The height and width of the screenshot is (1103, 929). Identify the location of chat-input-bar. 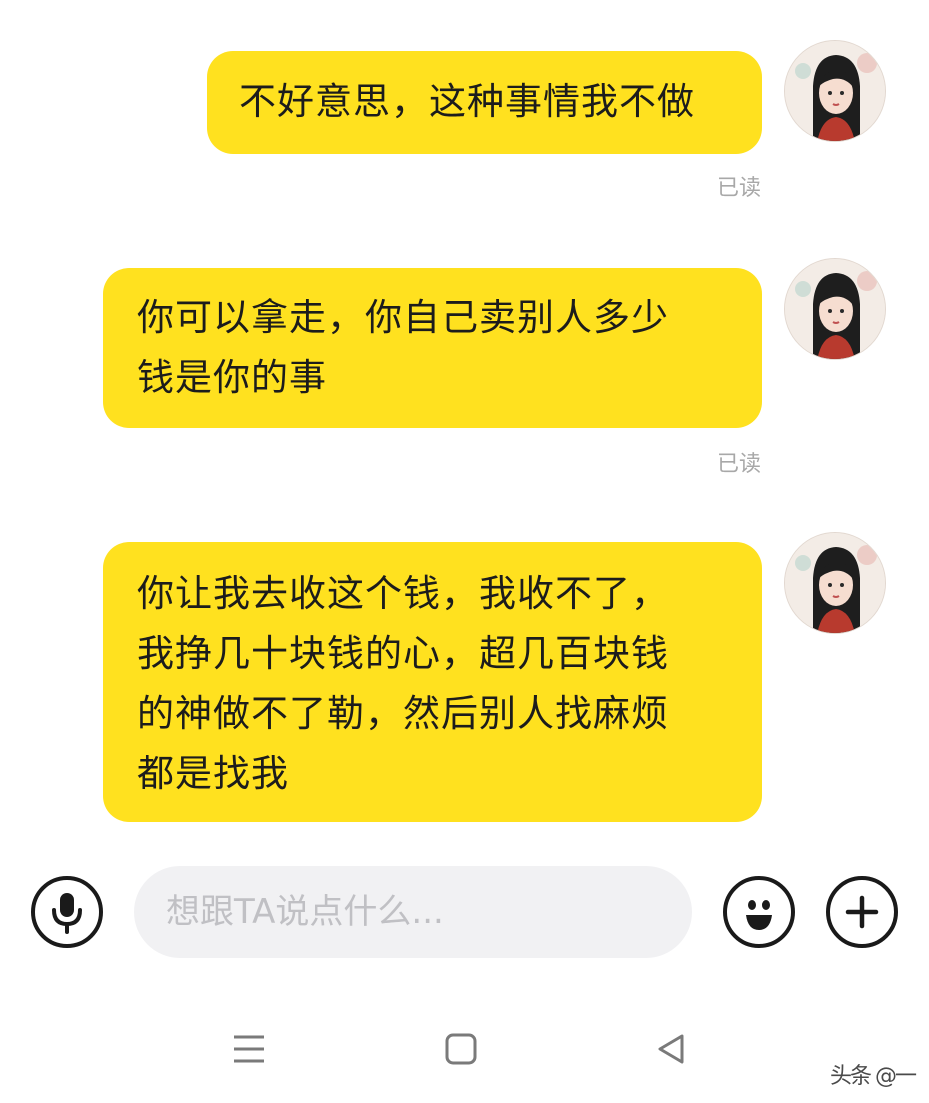
(464, 915).